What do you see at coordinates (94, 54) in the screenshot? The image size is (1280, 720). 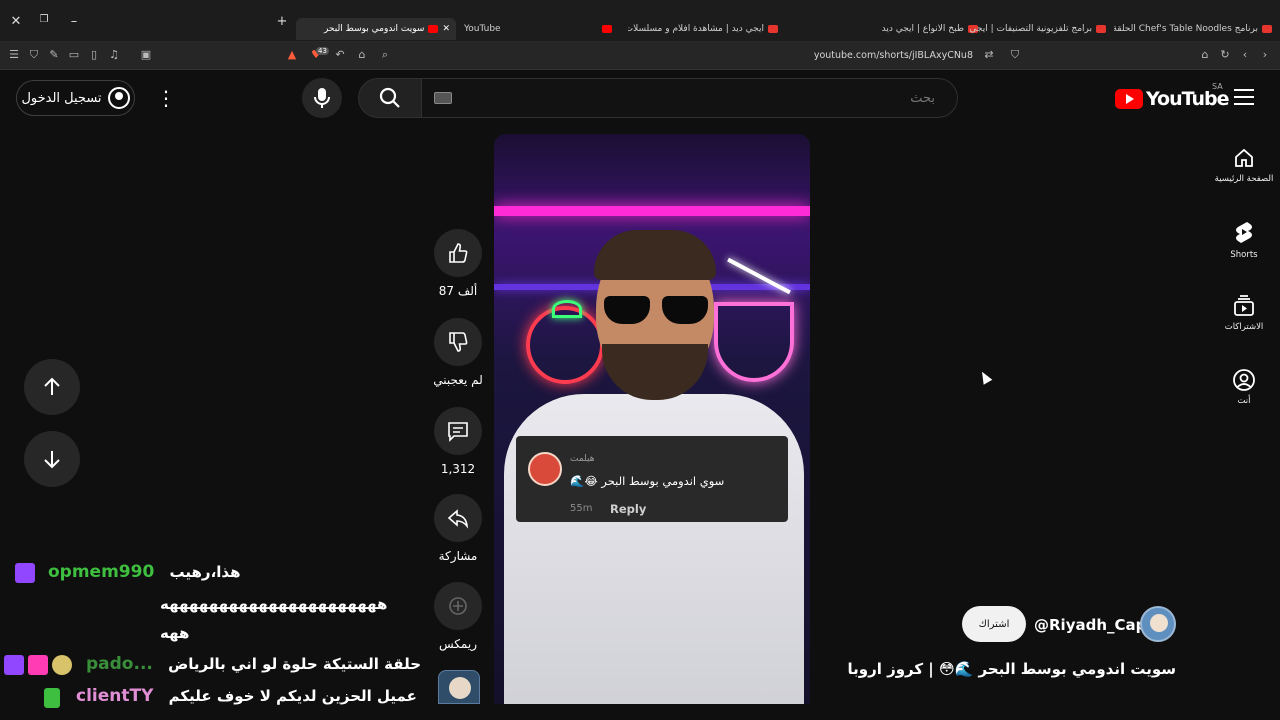 I see `sidebar-icon: ▯` at bounding box center [94, 54].